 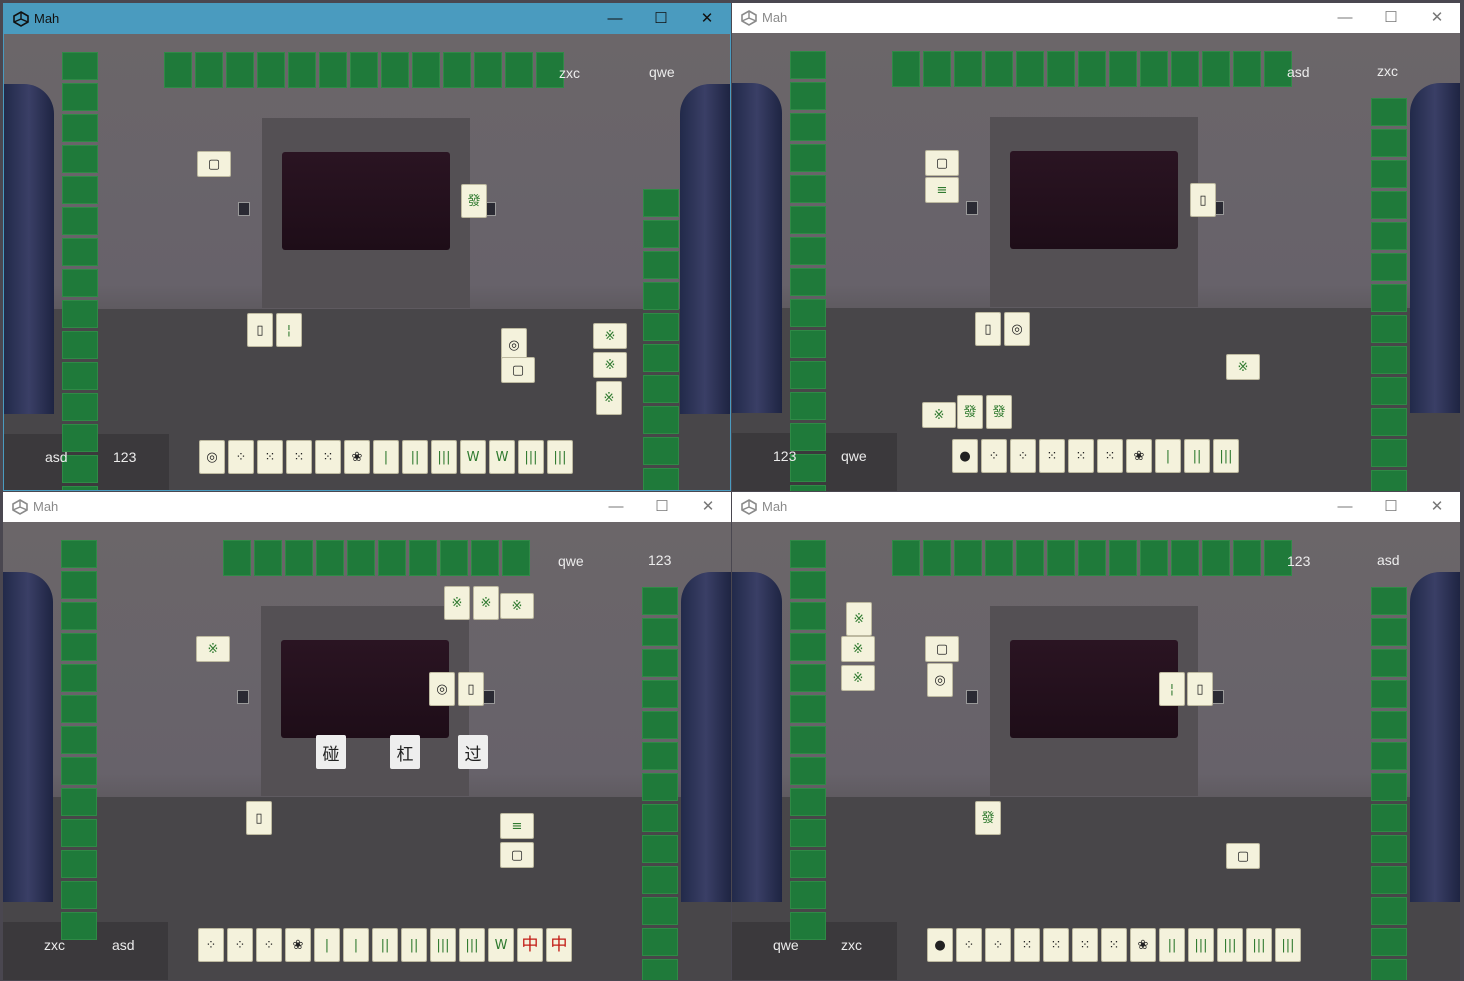 I want to click on tile-face: ▢, so click(x=1243, y=856).